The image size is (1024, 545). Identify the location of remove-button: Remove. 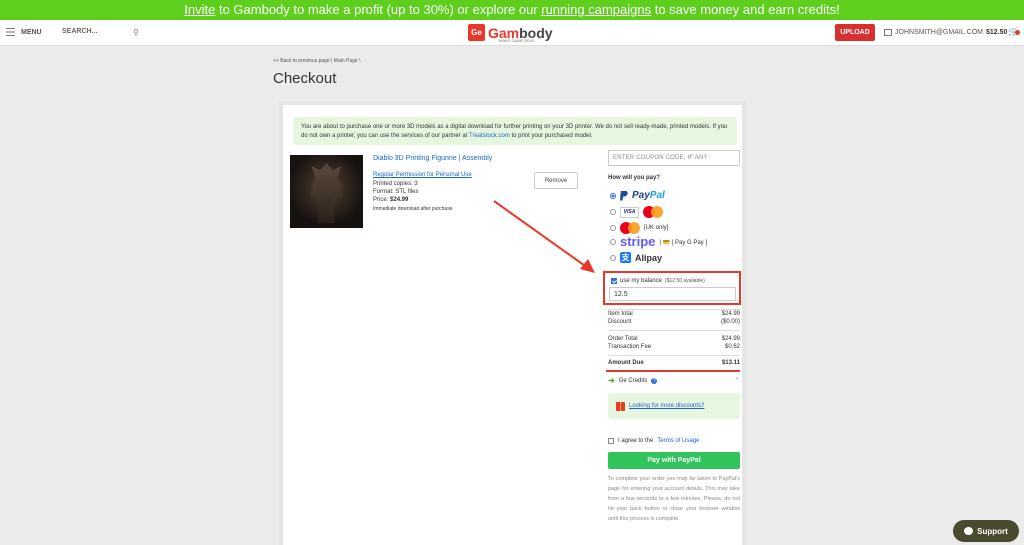
(556, 180).